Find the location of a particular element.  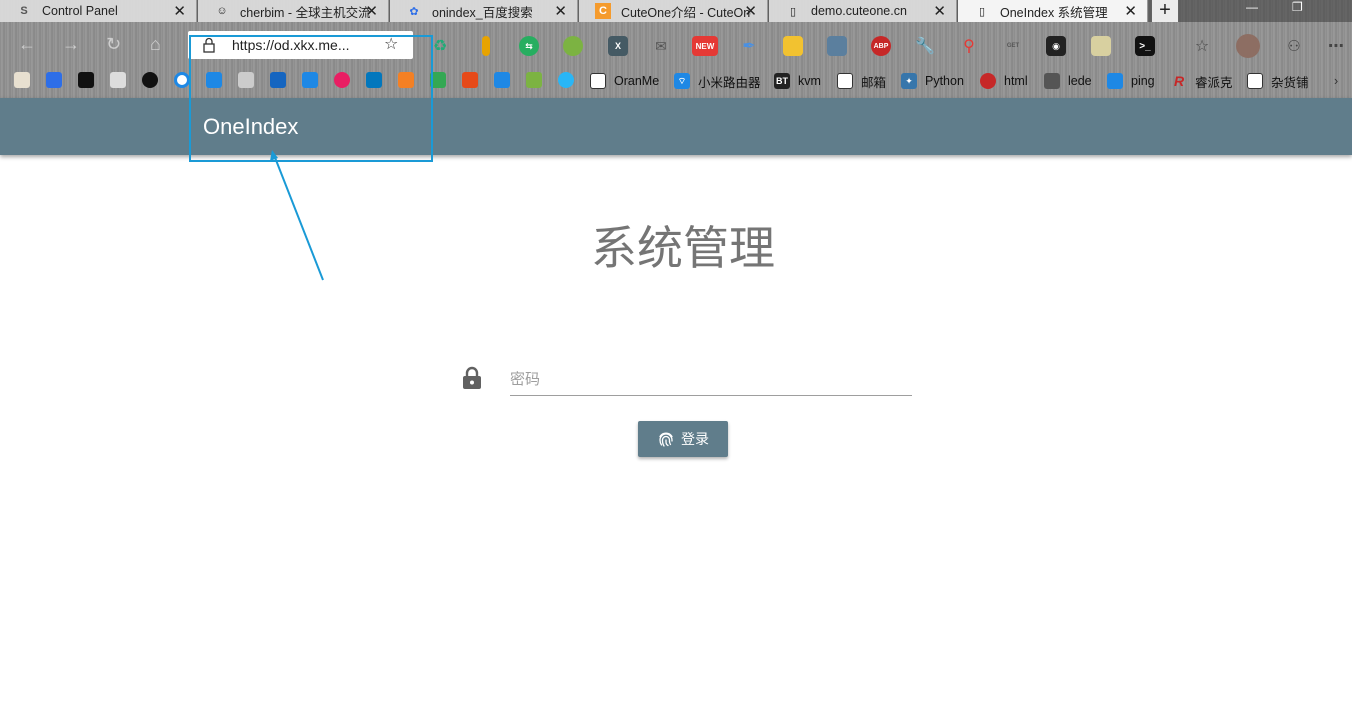

lock-icon is located at coordinates (472, 377).